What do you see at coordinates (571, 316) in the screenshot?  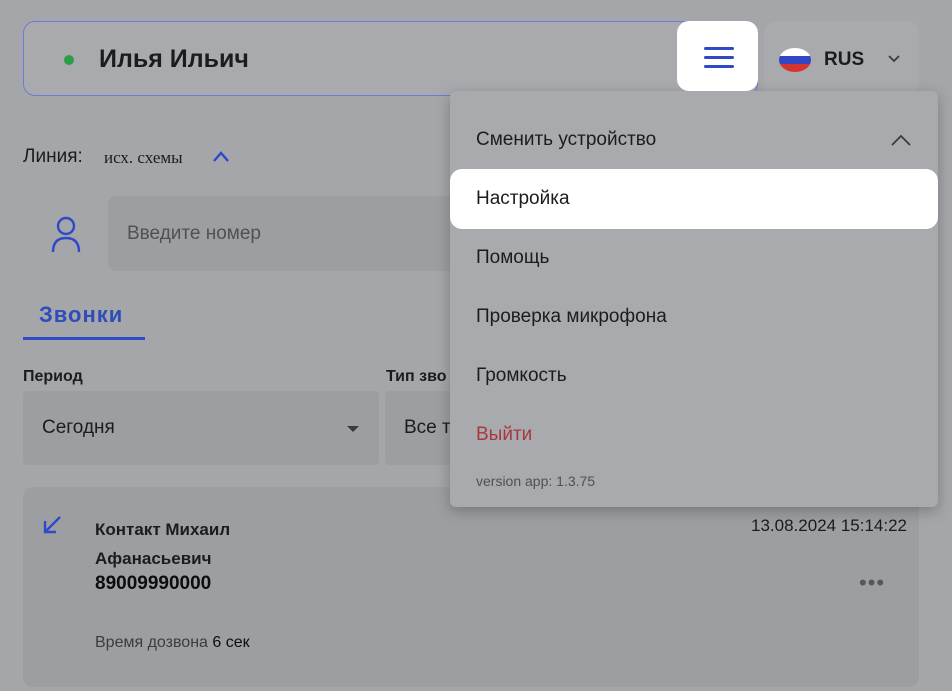 I see `menu-item-label: Проверка микрофона` at bounding box center [571, 316].